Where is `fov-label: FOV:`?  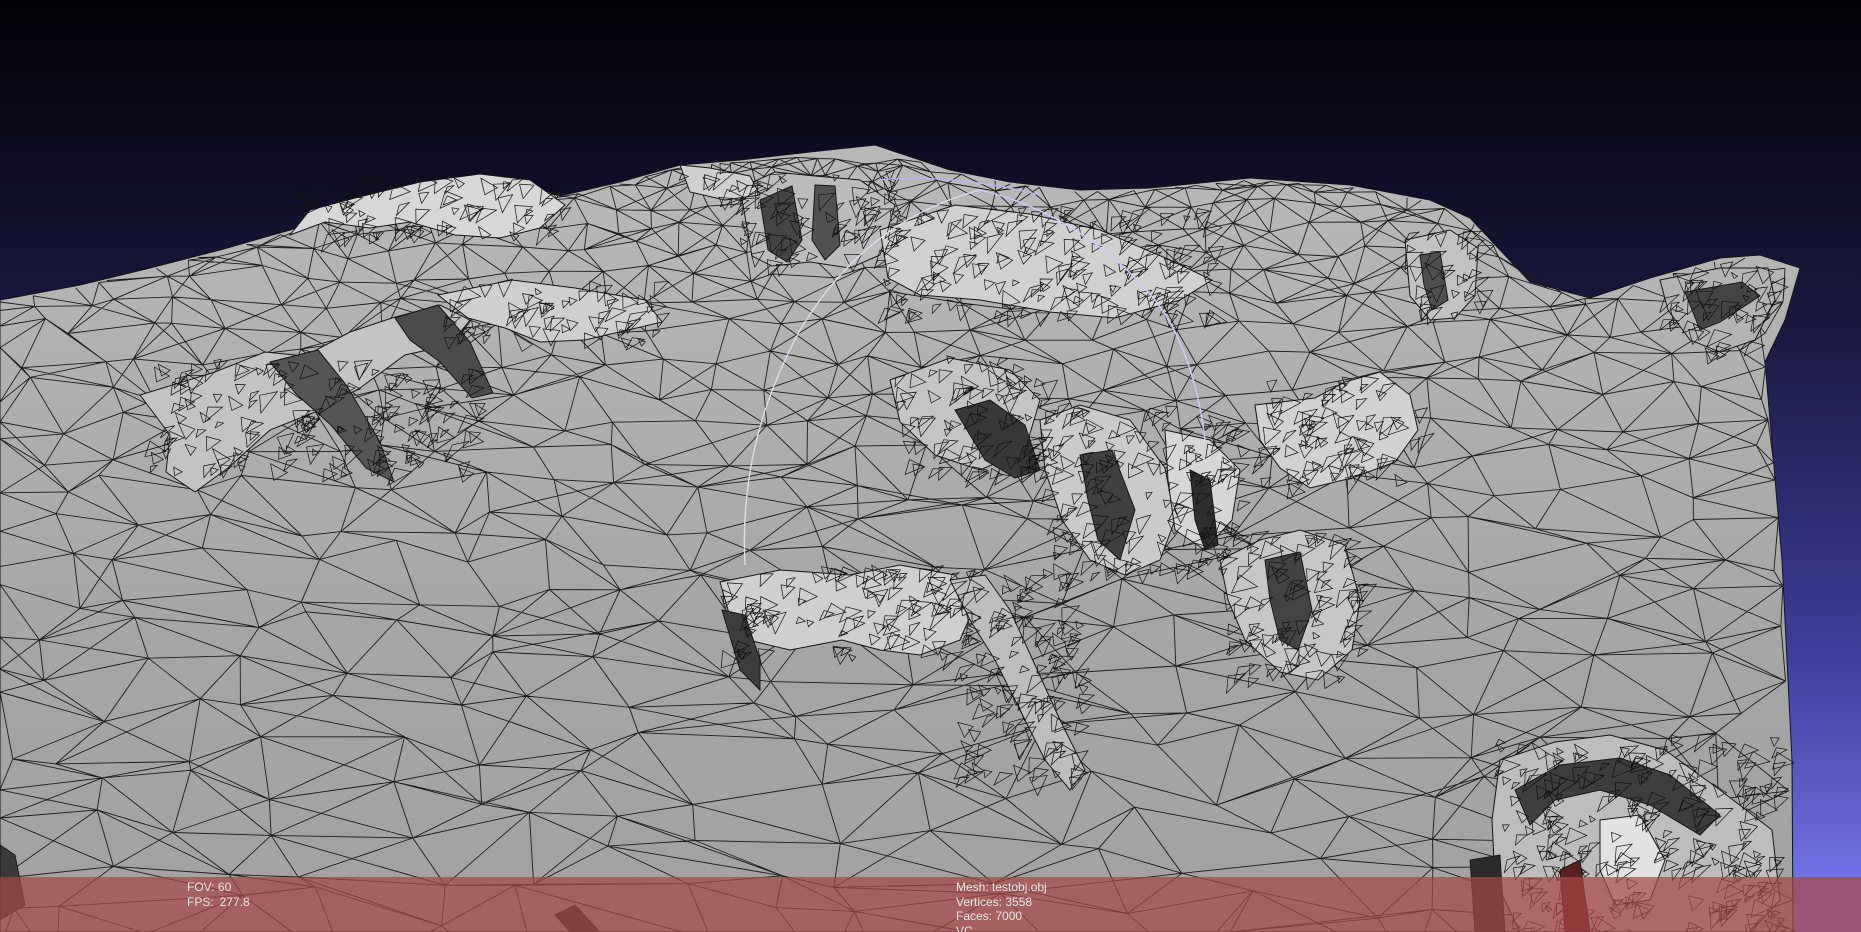
fov-label: FOV: is located at coordinates (201, 887).